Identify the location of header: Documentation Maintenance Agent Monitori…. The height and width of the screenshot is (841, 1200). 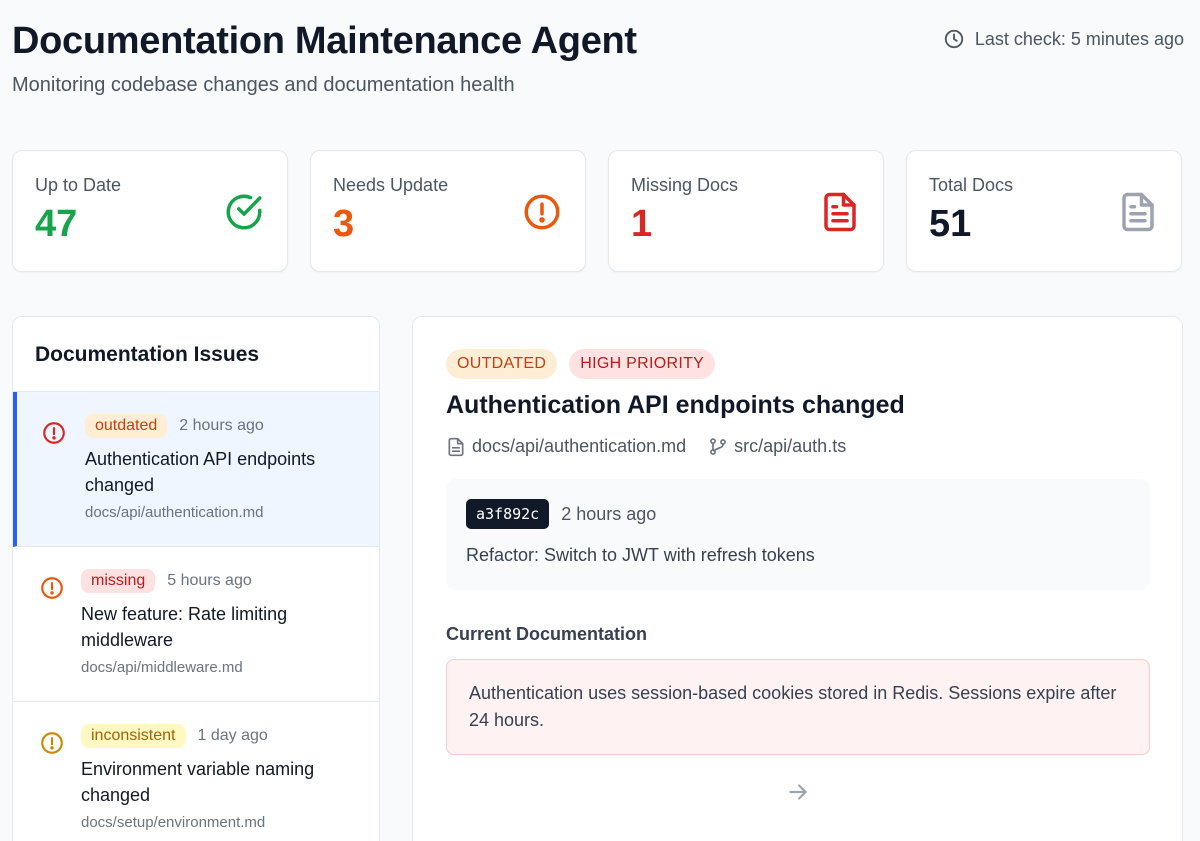
(598, 57).